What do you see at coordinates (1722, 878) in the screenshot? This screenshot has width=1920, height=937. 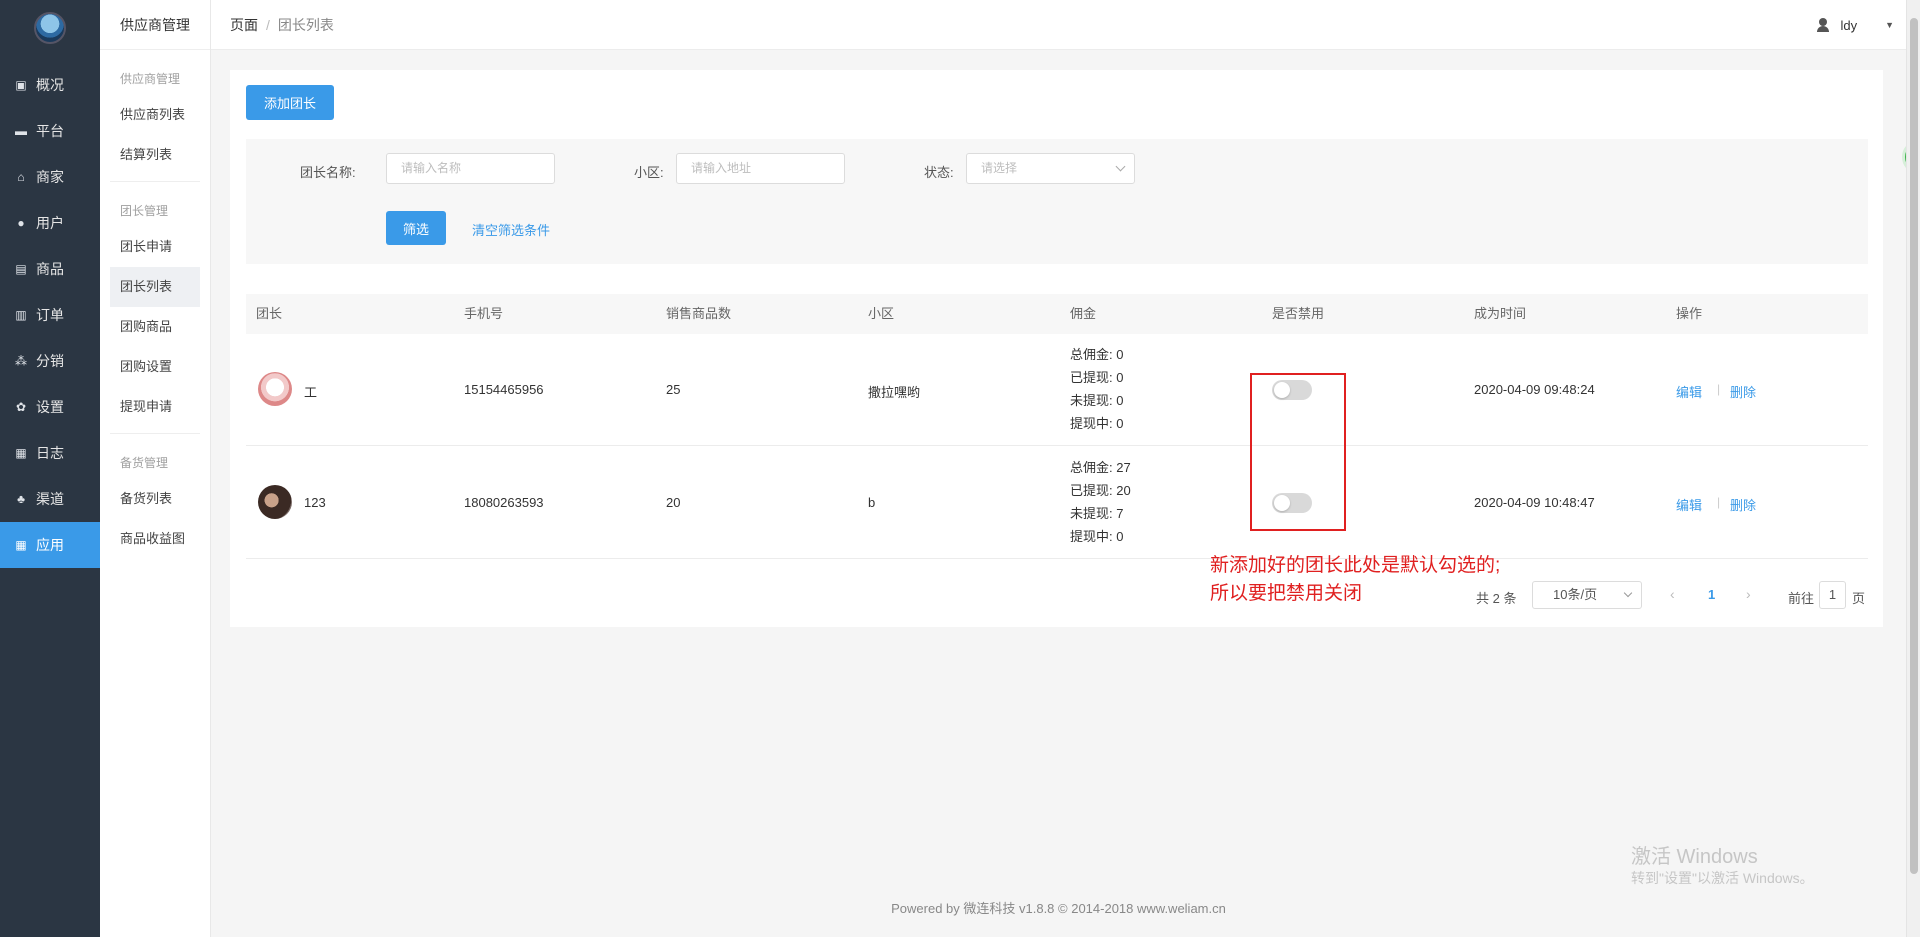 I see `activation-watermark-text: 转到"设置"以激活 Windows。` at bounding box center [1722, 878].